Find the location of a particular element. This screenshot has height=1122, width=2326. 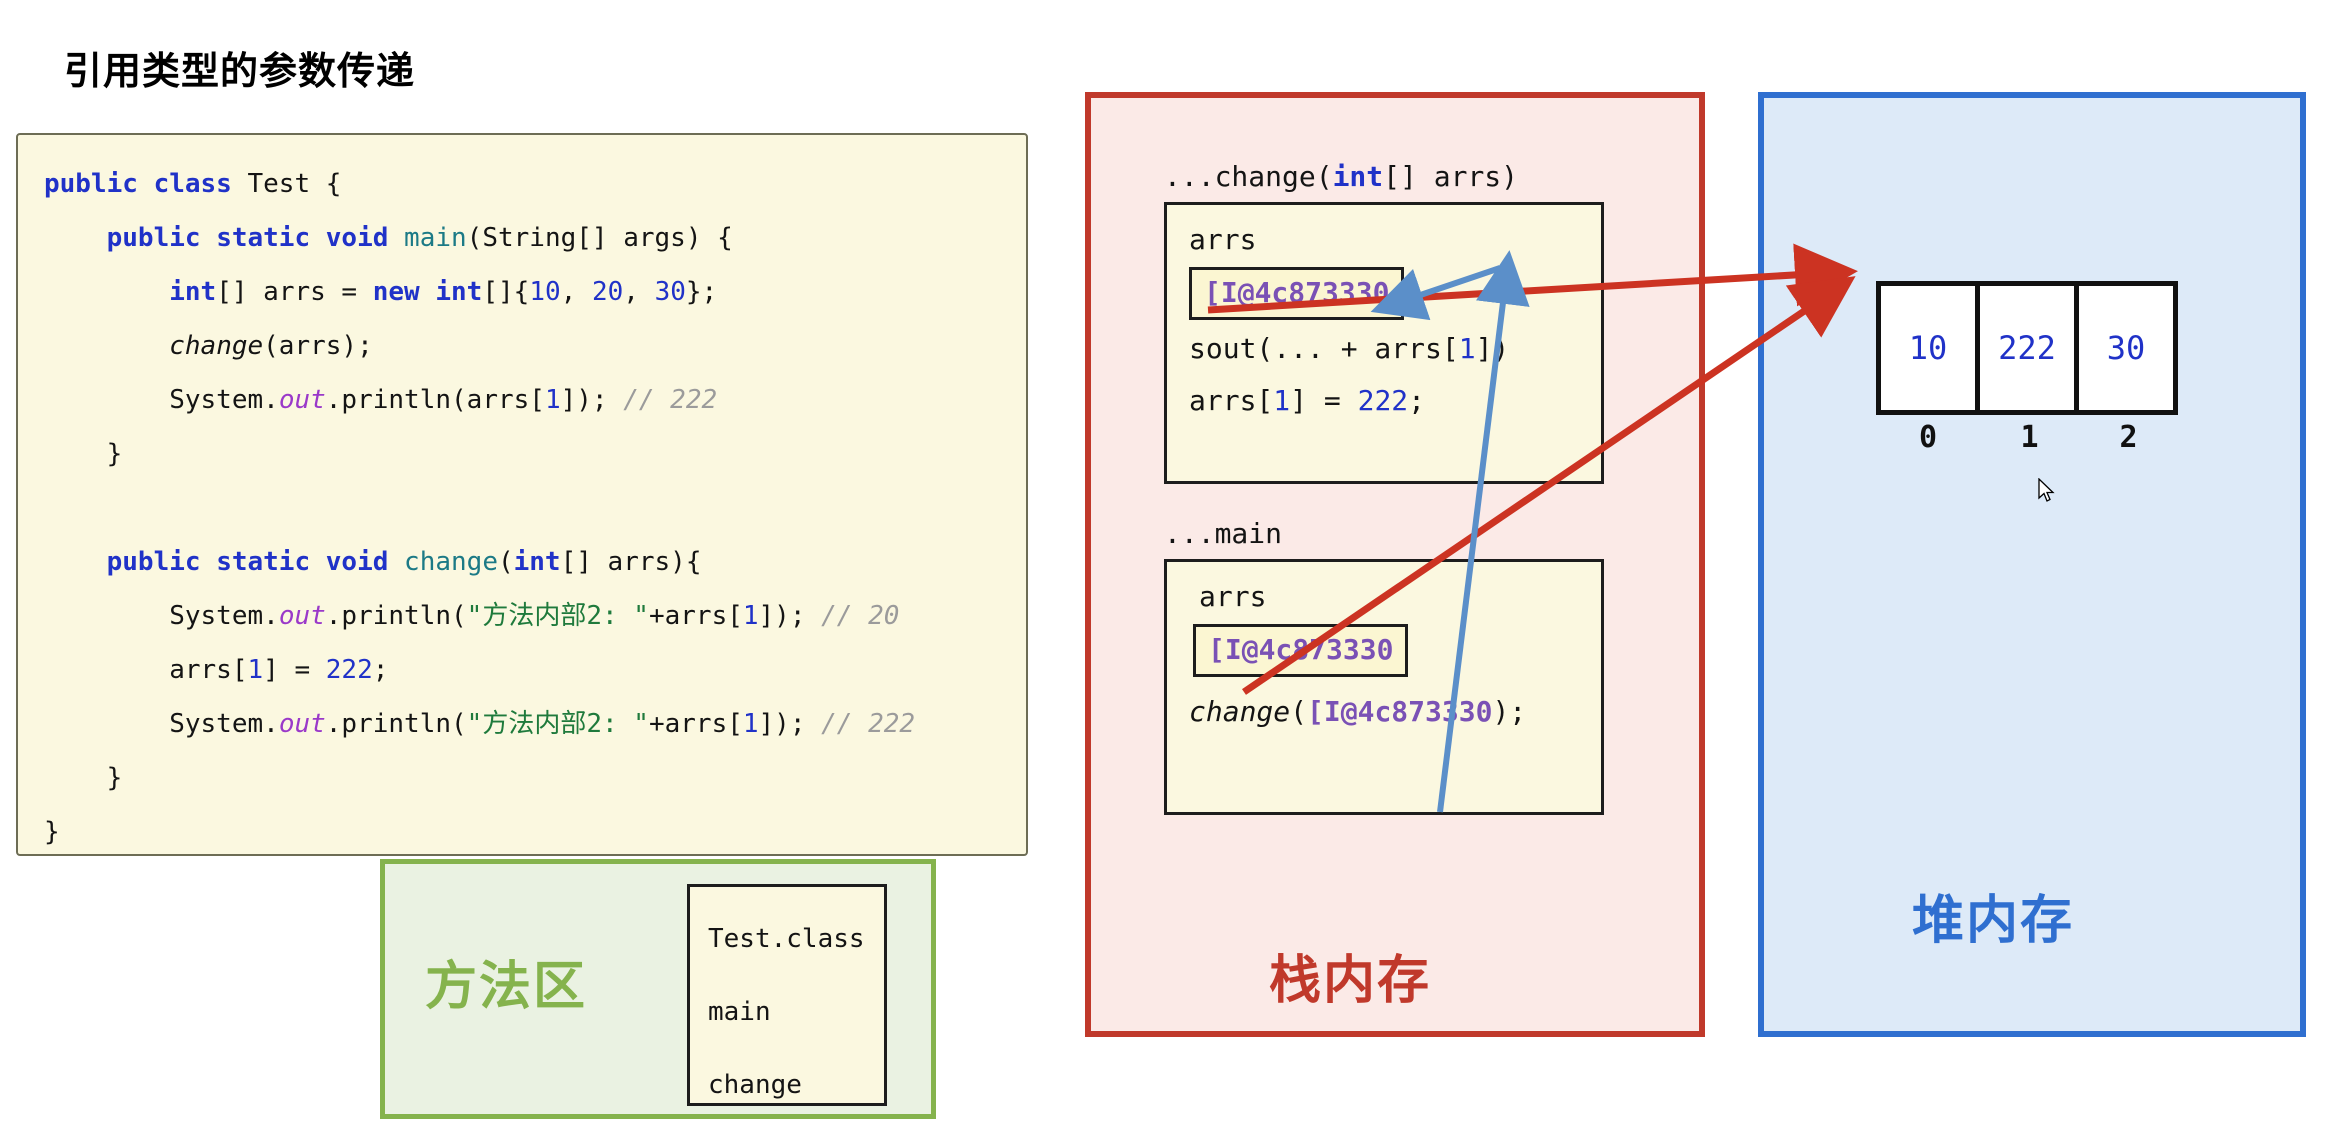

code-line-12: } is located at coordinates (52, 832).